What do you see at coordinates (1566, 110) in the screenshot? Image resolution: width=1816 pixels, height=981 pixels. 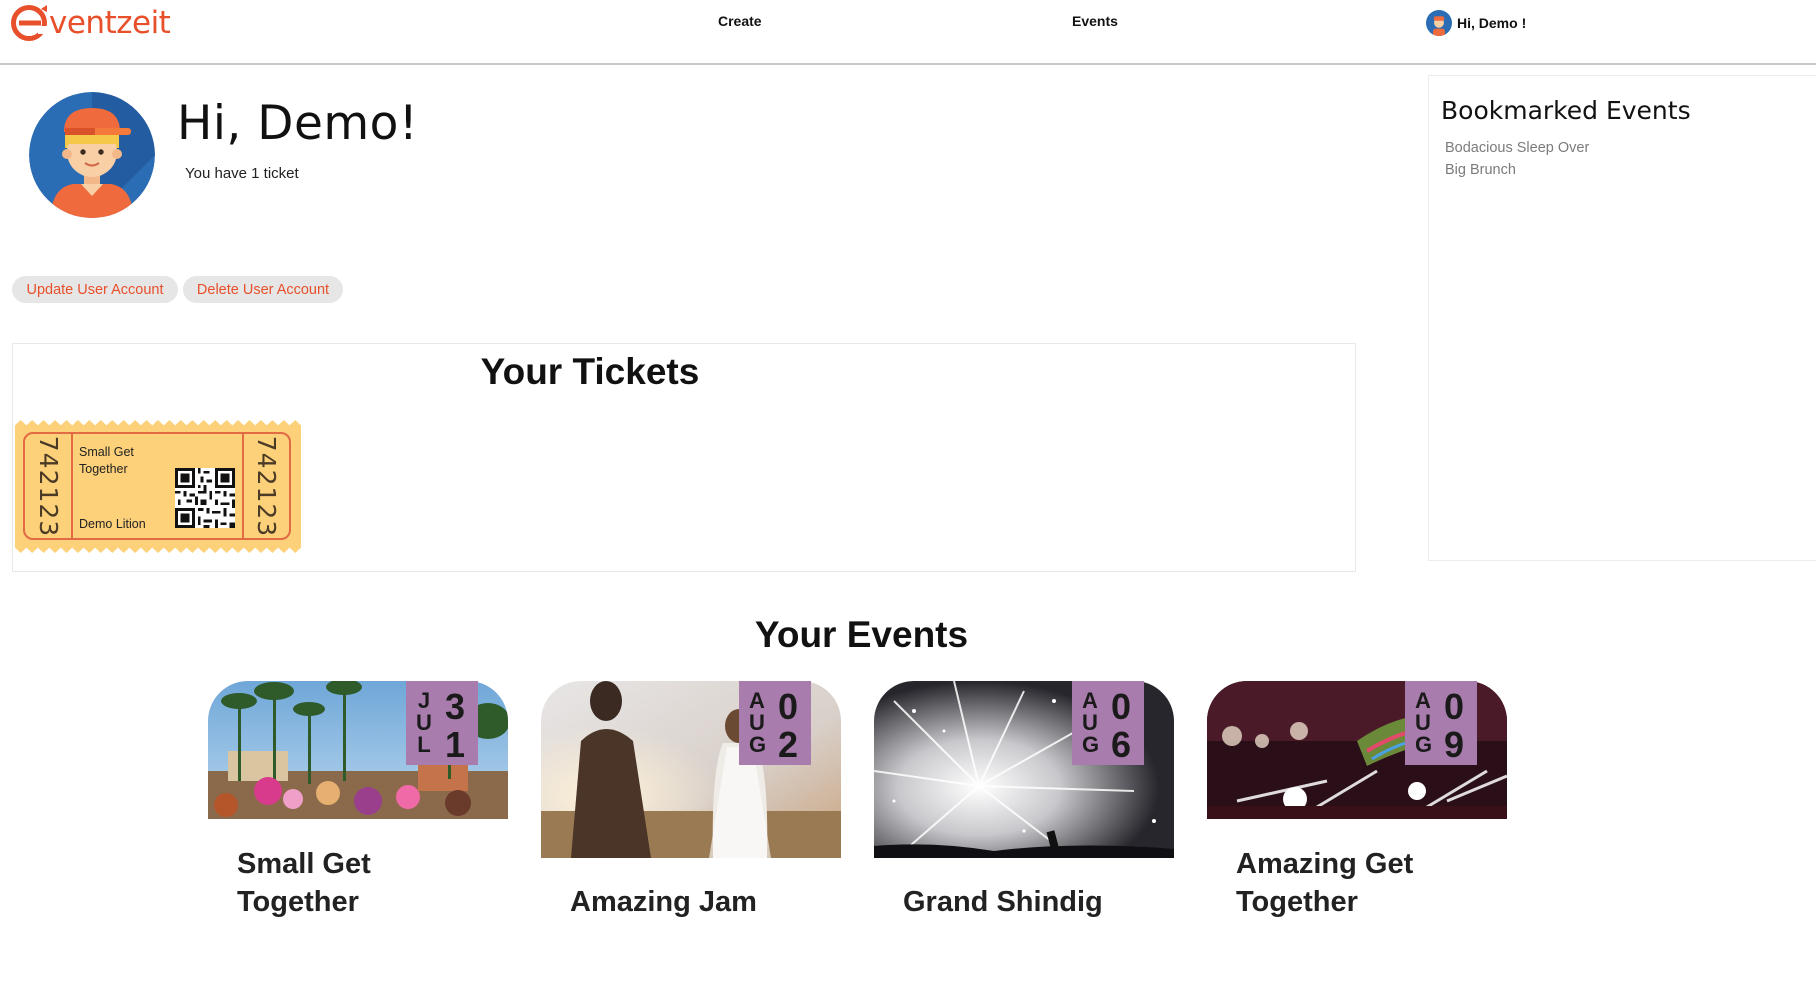 I see `bookmarks-title: Bookmarked Events` at bounding box center [1566, 110].